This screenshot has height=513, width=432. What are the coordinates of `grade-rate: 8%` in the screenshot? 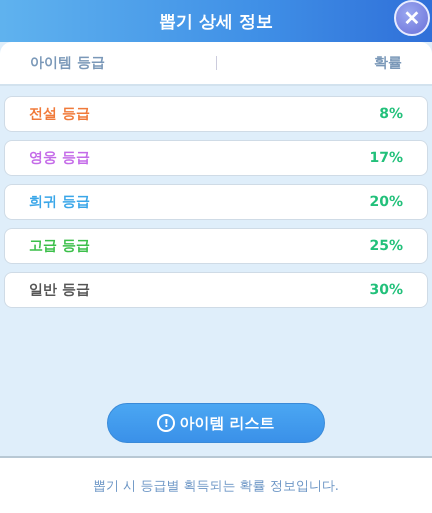 It's located at (391, 114).